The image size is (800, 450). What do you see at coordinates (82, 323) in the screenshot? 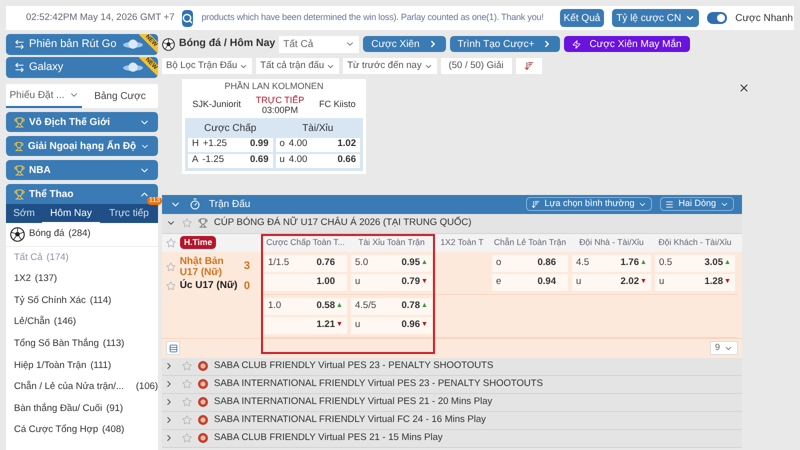
I see `market-item: Lẻ/Chẵn (146)` at bounding box center [82, 323].